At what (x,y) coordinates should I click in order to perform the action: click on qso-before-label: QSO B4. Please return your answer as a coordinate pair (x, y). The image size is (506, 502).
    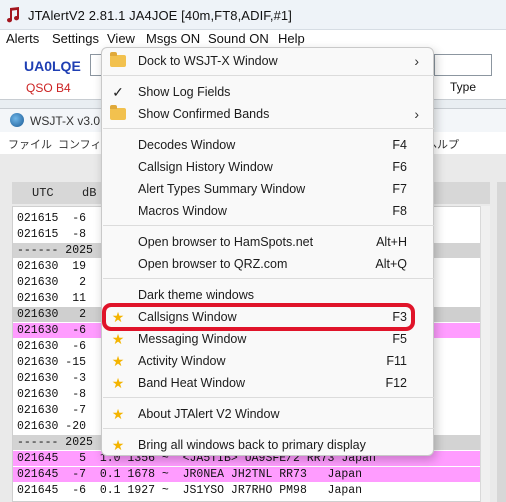
    Looking at the image, I should click on (48, 88).